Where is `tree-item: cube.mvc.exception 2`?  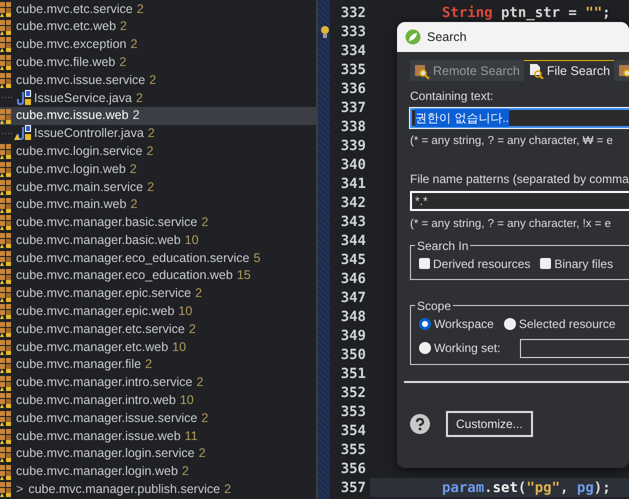
tree-item: cube.mvc.exception 2 is located at coordinates (158, 45).